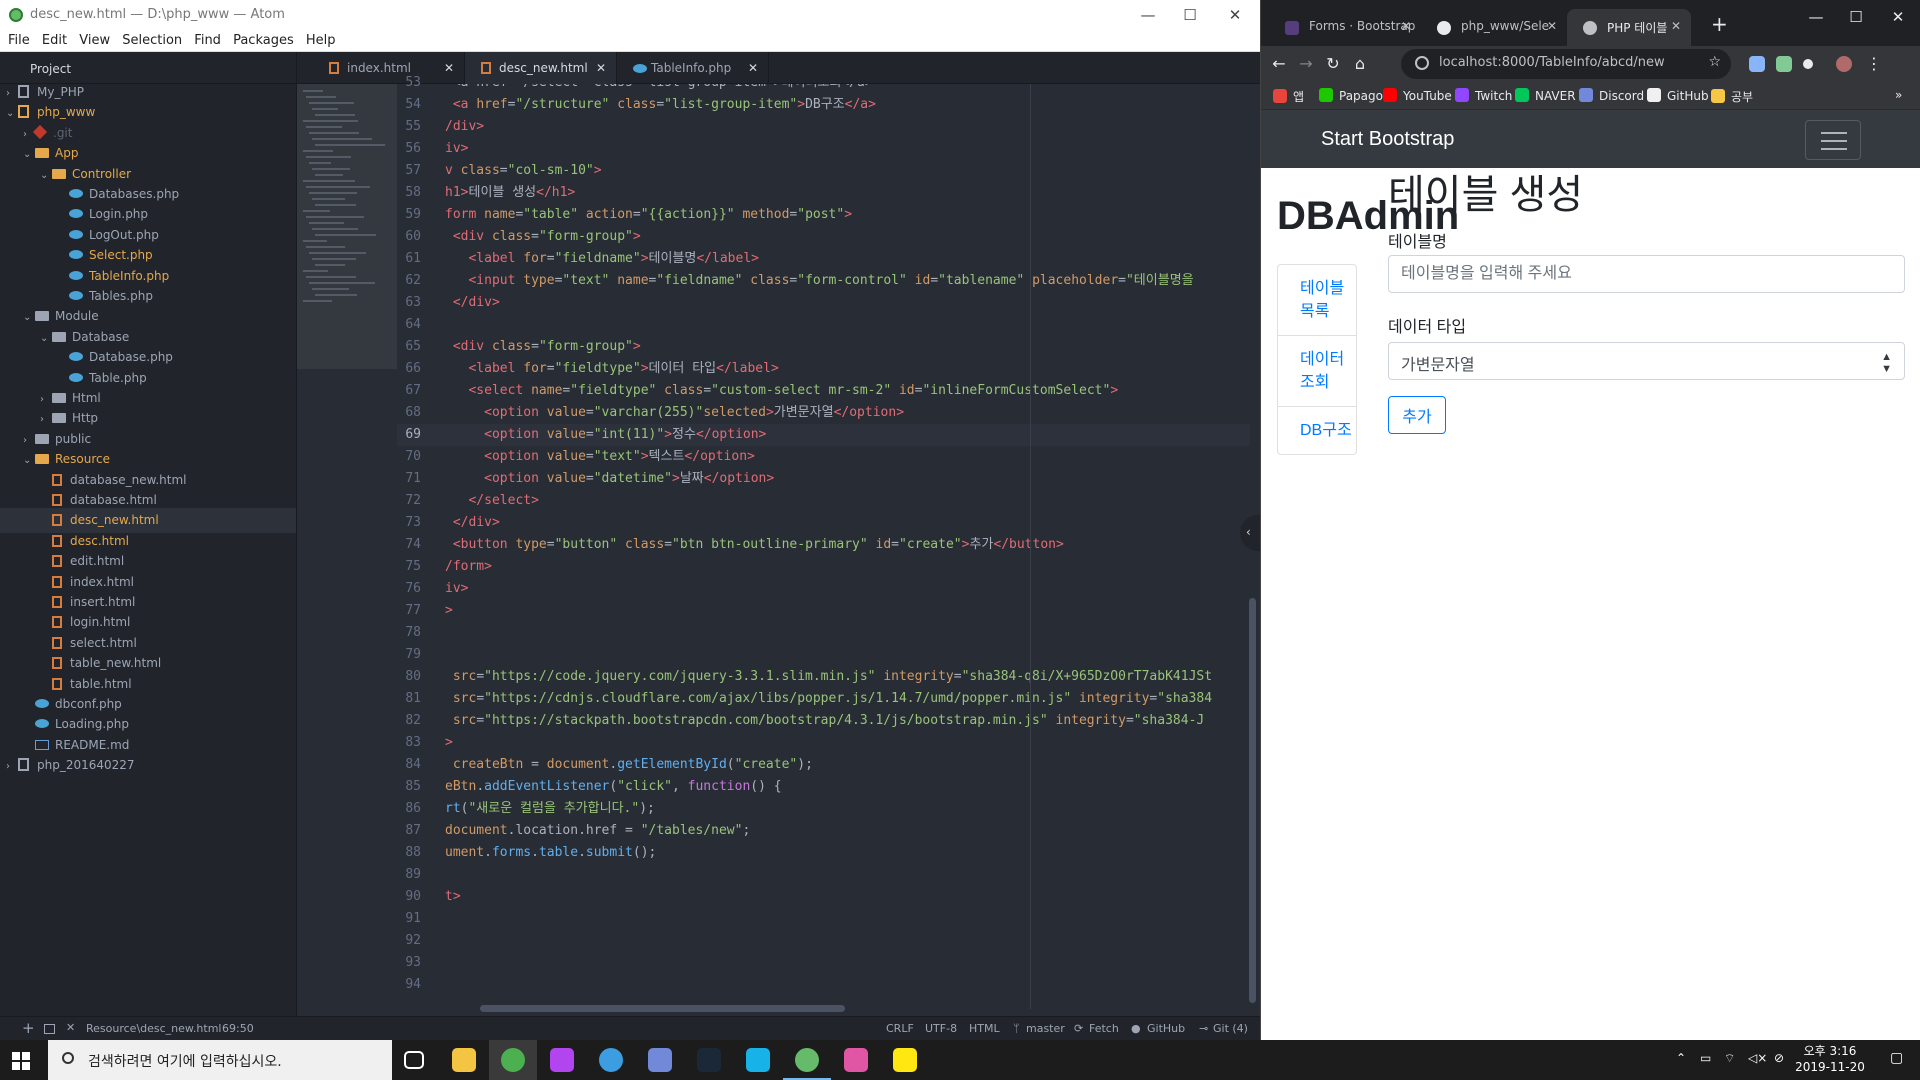  What do you see at coordinates (50, 39) in the screenshot?
I see `menu-edit: Edit` at bounding box center [50, 39].